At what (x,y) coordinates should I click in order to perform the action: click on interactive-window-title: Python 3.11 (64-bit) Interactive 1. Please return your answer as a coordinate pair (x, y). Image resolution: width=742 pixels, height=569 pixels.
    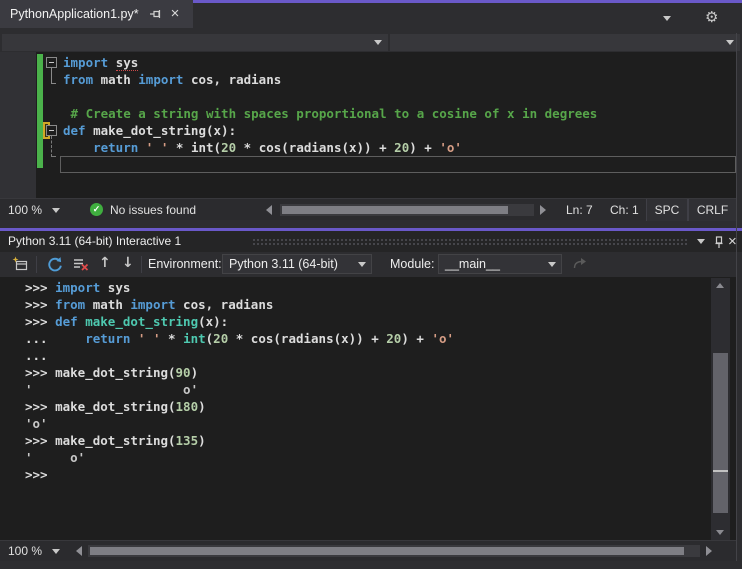
    Looking at the image, I should click on (95, 241).